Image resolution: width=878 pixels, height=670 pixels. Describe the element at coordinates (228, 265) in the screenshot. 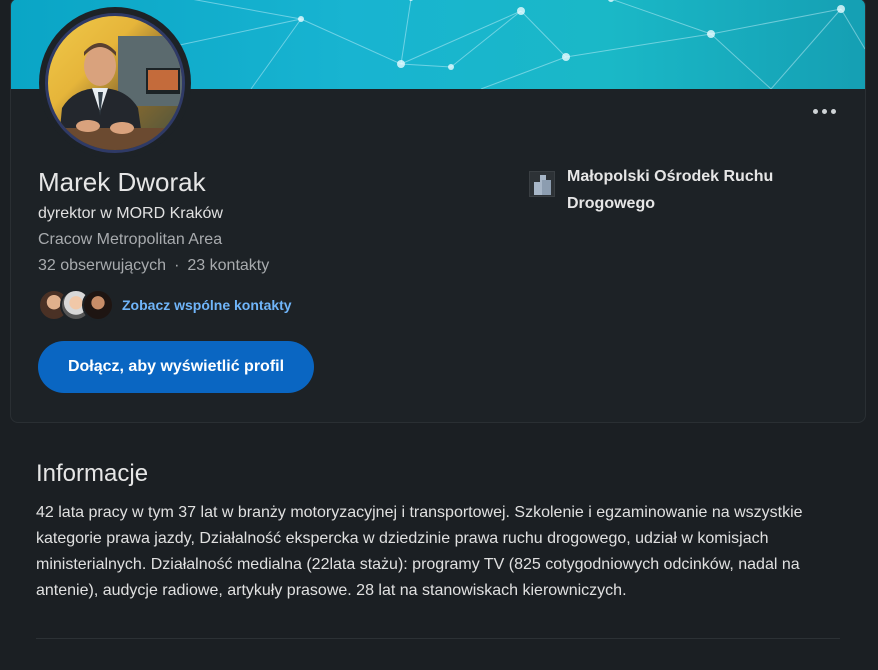

I see `connections-count: 23 kontakty` at that location.